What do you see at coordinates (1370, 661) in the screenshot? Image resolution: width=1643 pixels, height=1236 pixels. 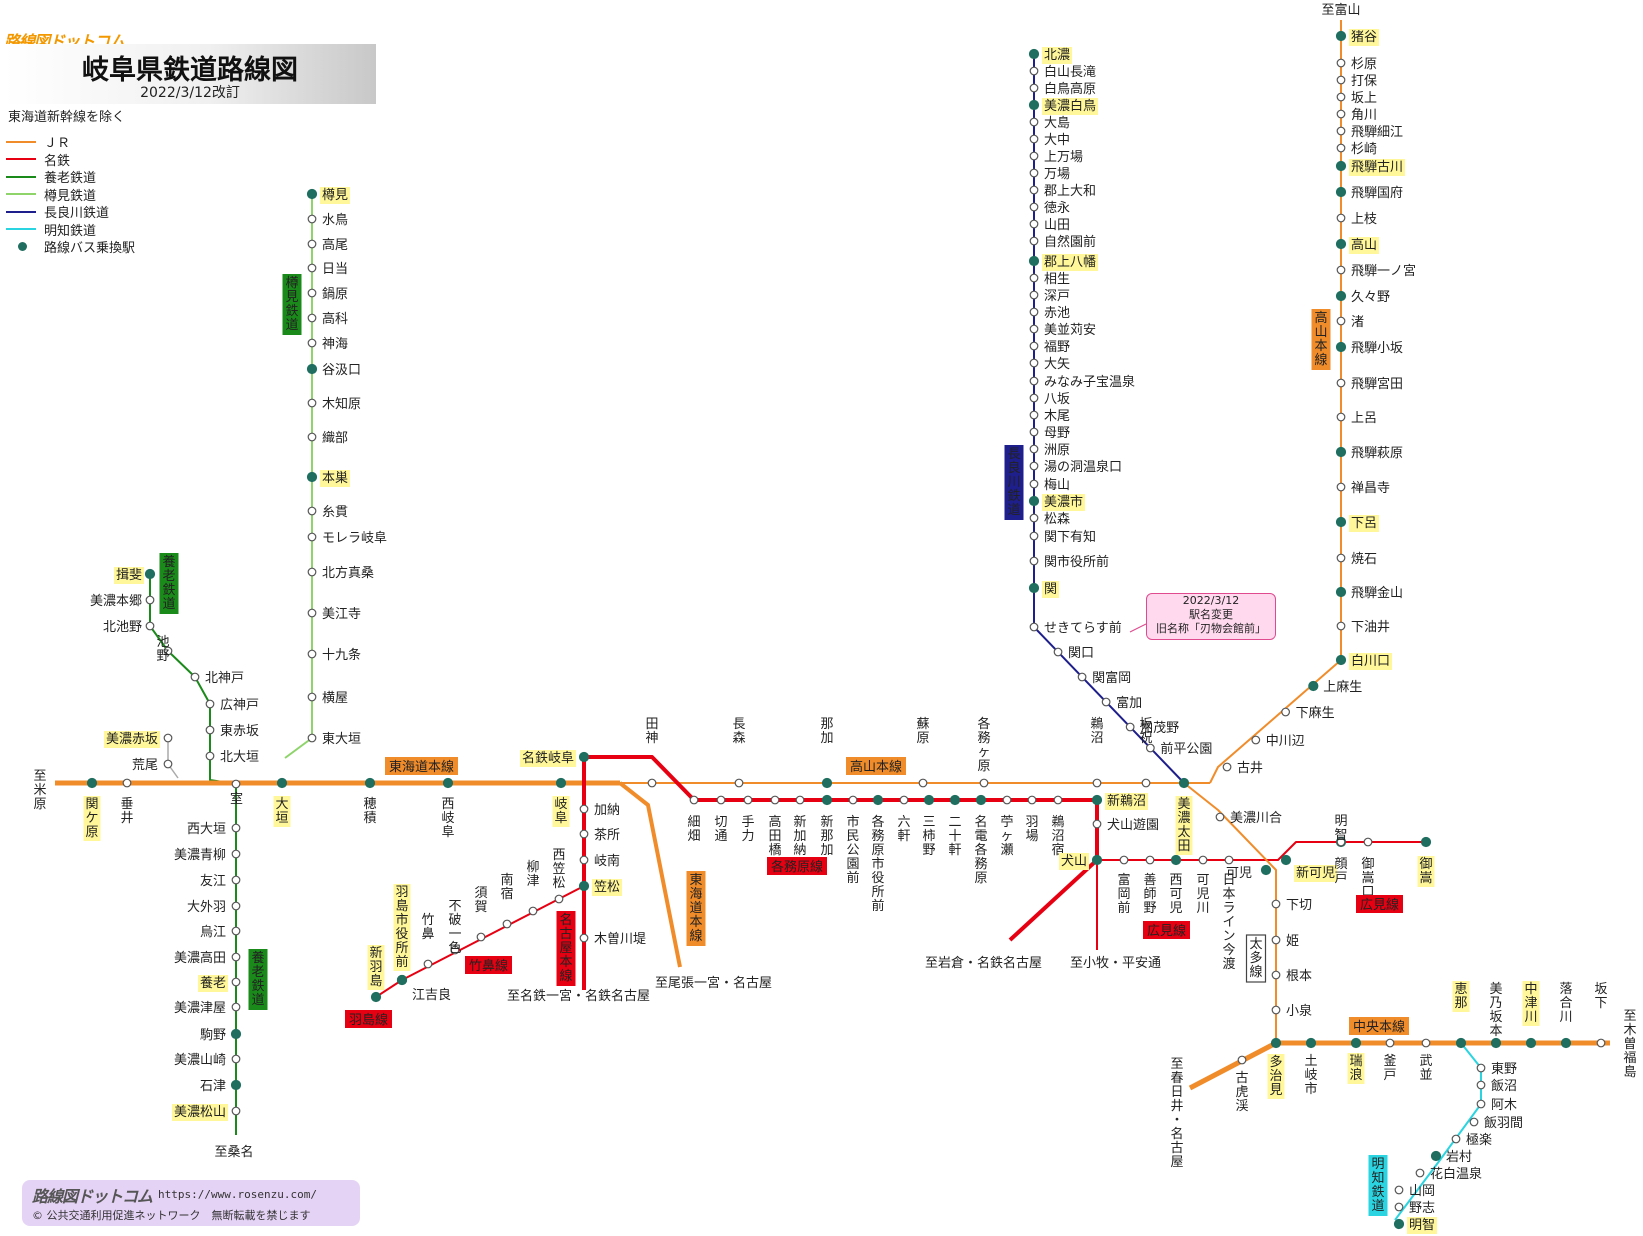 I see `station-label: 白川口` at bounding box center [1370, 661].